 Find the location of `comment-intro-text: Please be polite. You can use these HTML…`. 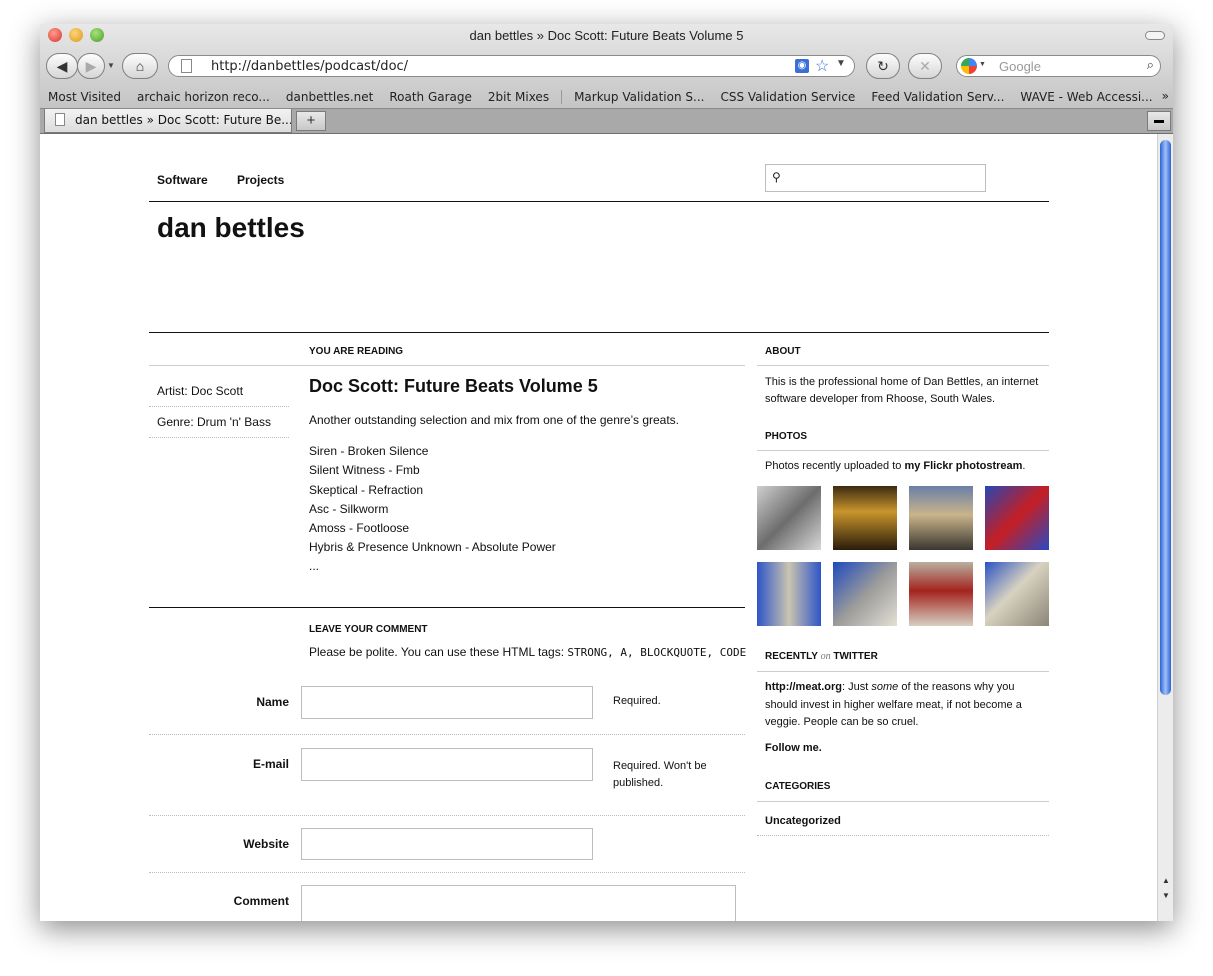

comment-intro-text: Please be polite. You can use these HTML… is located at coordinates (437, 652).